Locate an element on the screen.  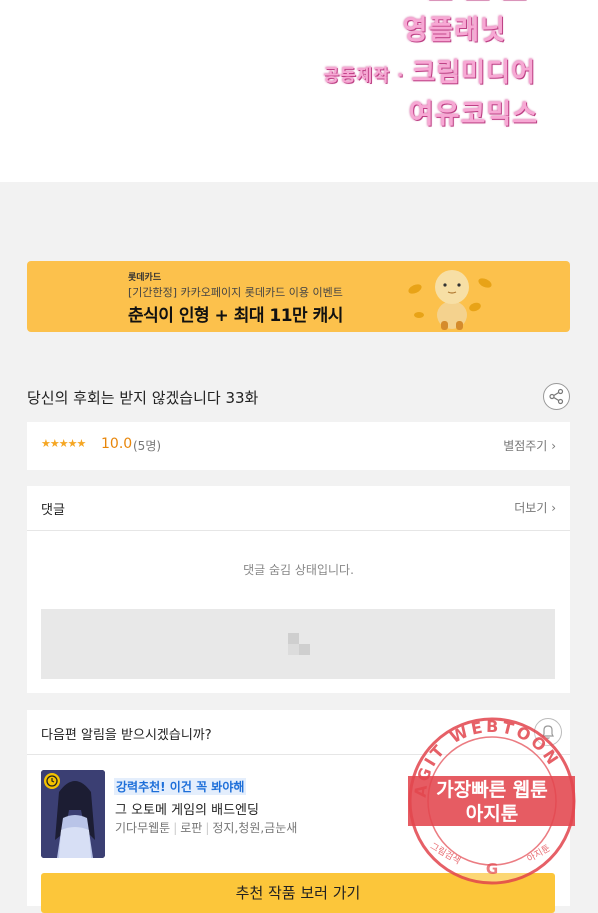
rate-button: 별점주기 › is located at coordinates (529, 445).